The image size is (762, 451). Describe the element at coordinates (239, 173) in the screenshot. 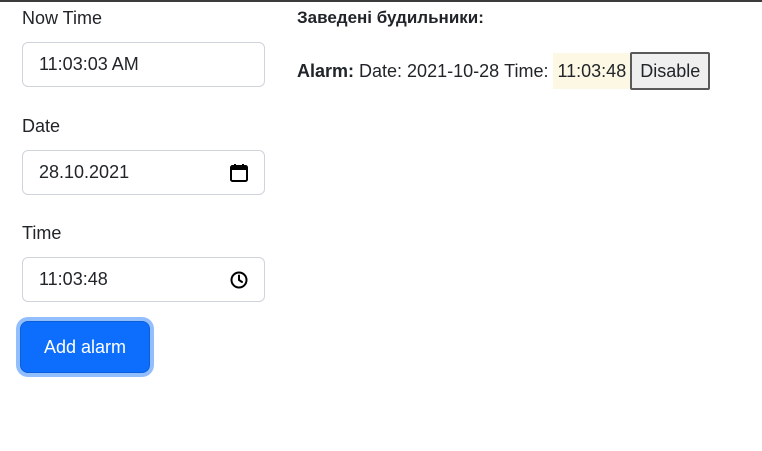

I see `calendar-icon` at that location.